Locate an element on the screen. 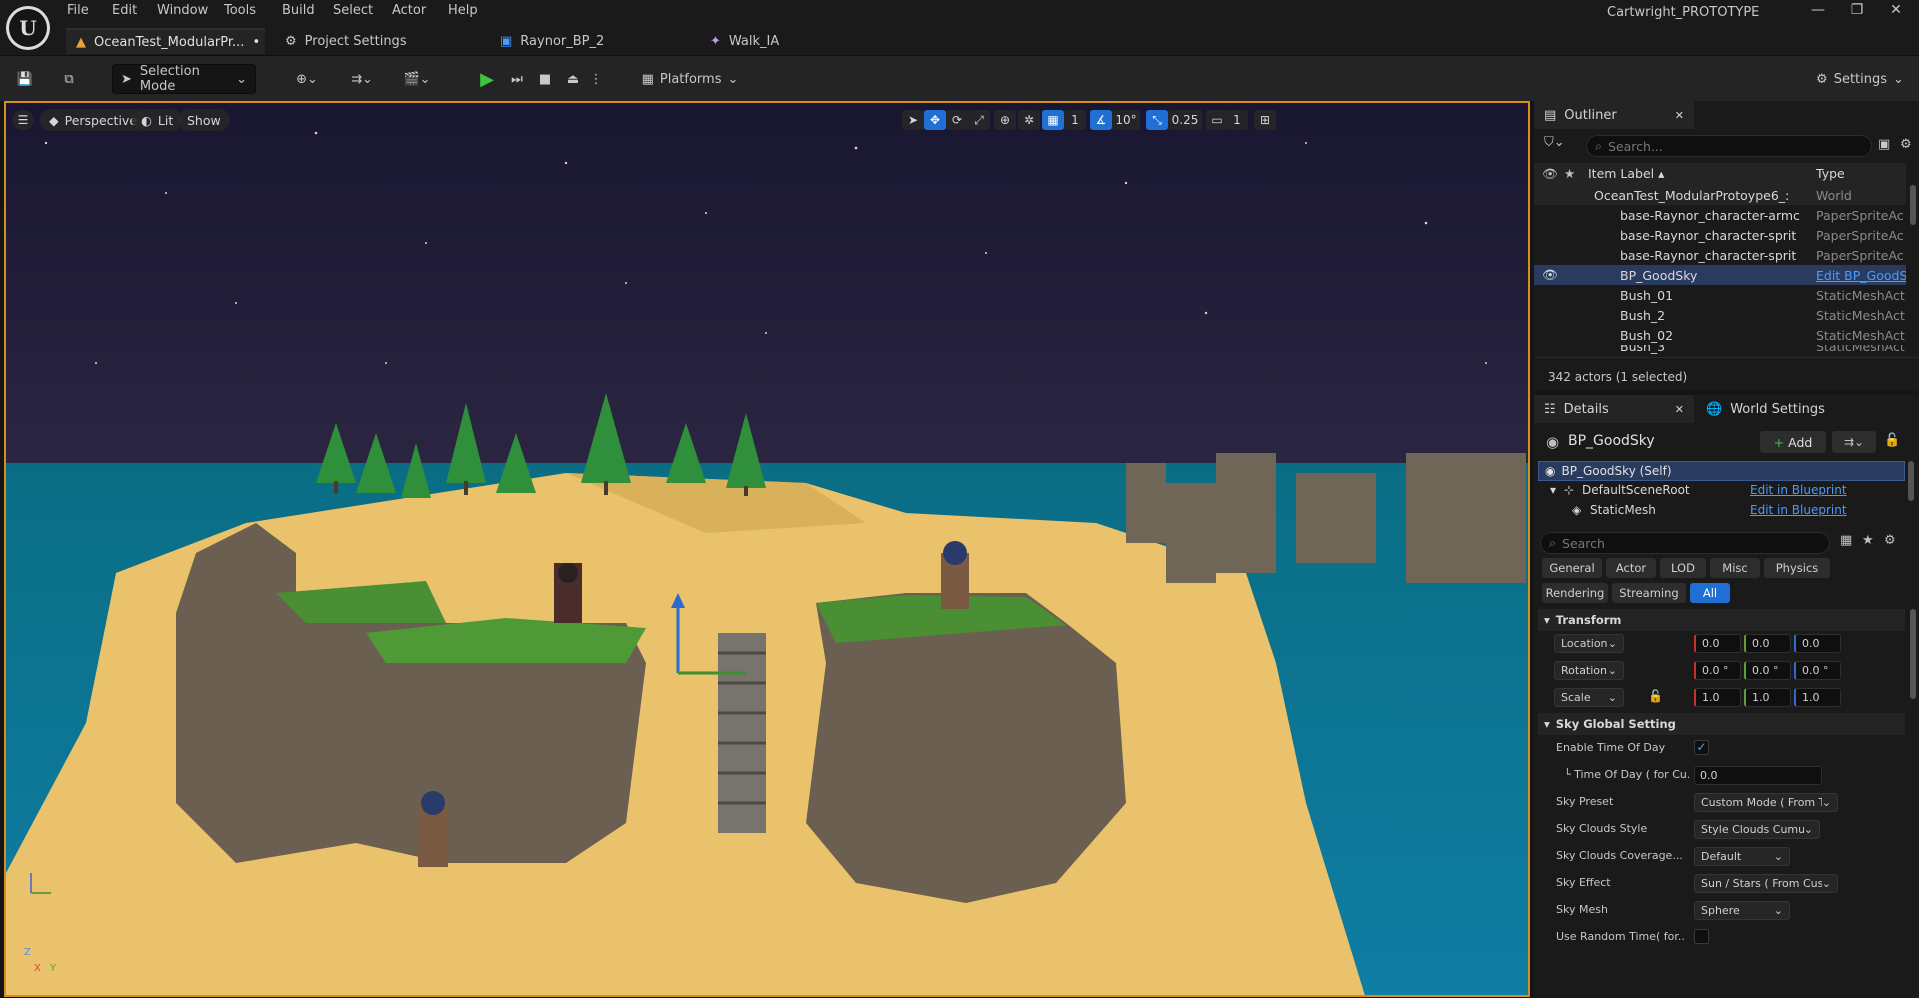  category-actor: Actor is located at coordinates (1631, 568).